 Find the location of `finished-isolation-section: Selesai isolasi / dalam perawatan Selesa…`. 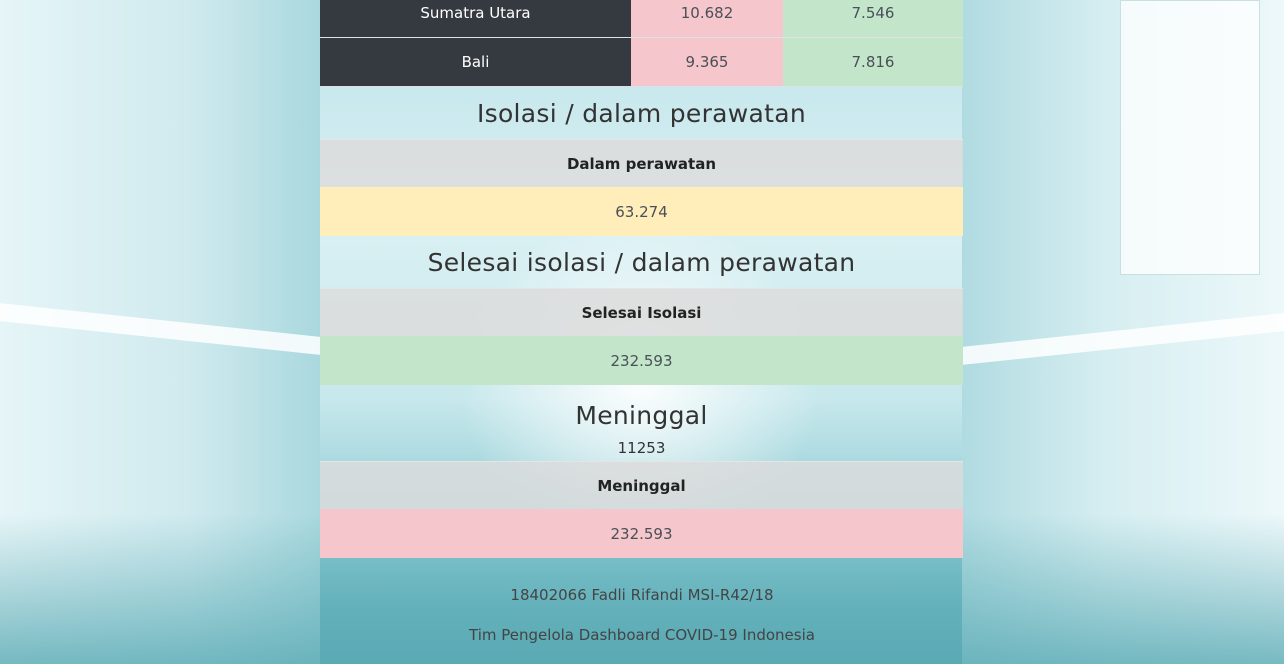

finished-isolation-section: Selesai isolasi / dalam perawatan Selesa… is located at coordinates (641, 310).